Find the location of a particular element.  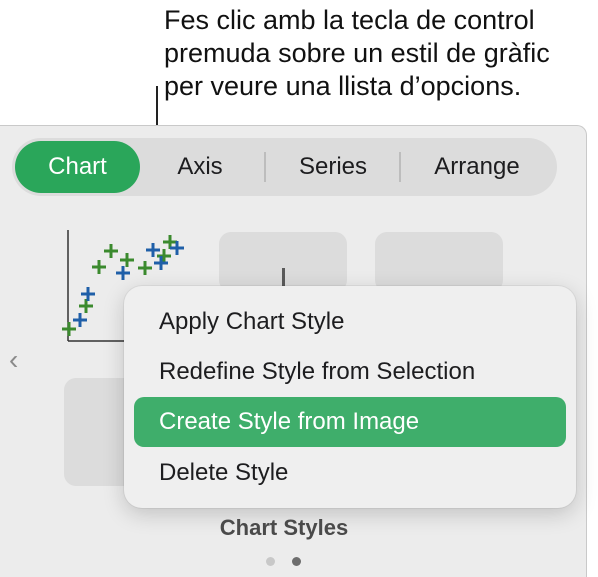

tab-arrange: Arrange is located at coordinates (477, 167).